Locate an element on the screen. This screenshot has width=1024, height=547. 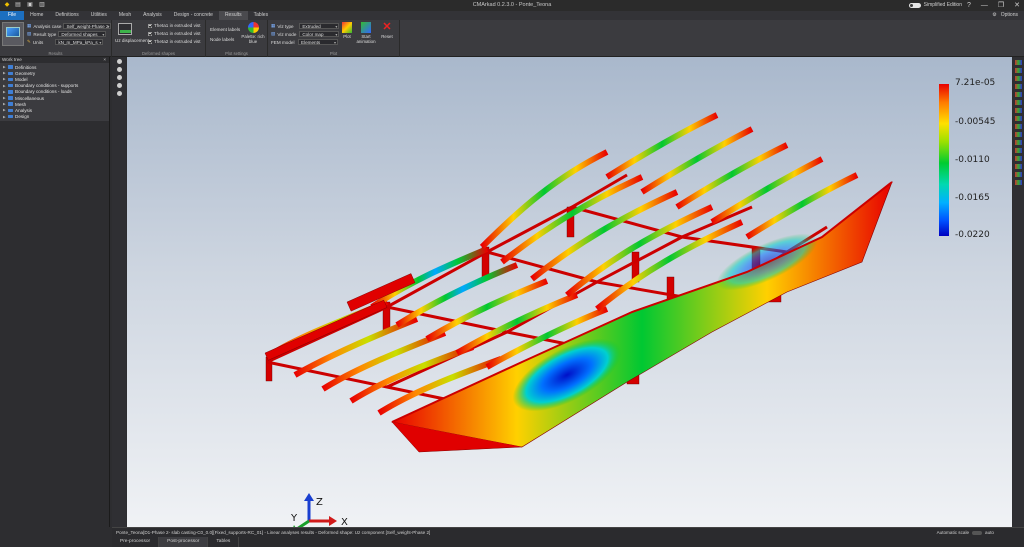
plot-button: Plot is located at coordinates (347, 30).